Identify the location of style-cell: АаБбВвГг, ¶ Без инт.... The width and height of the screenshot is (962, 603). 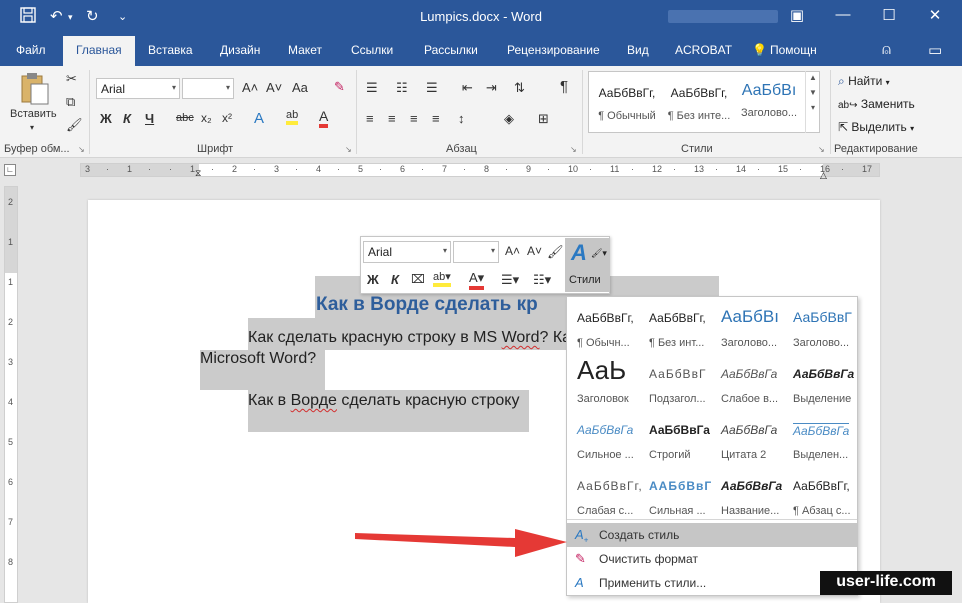
(677, 327).